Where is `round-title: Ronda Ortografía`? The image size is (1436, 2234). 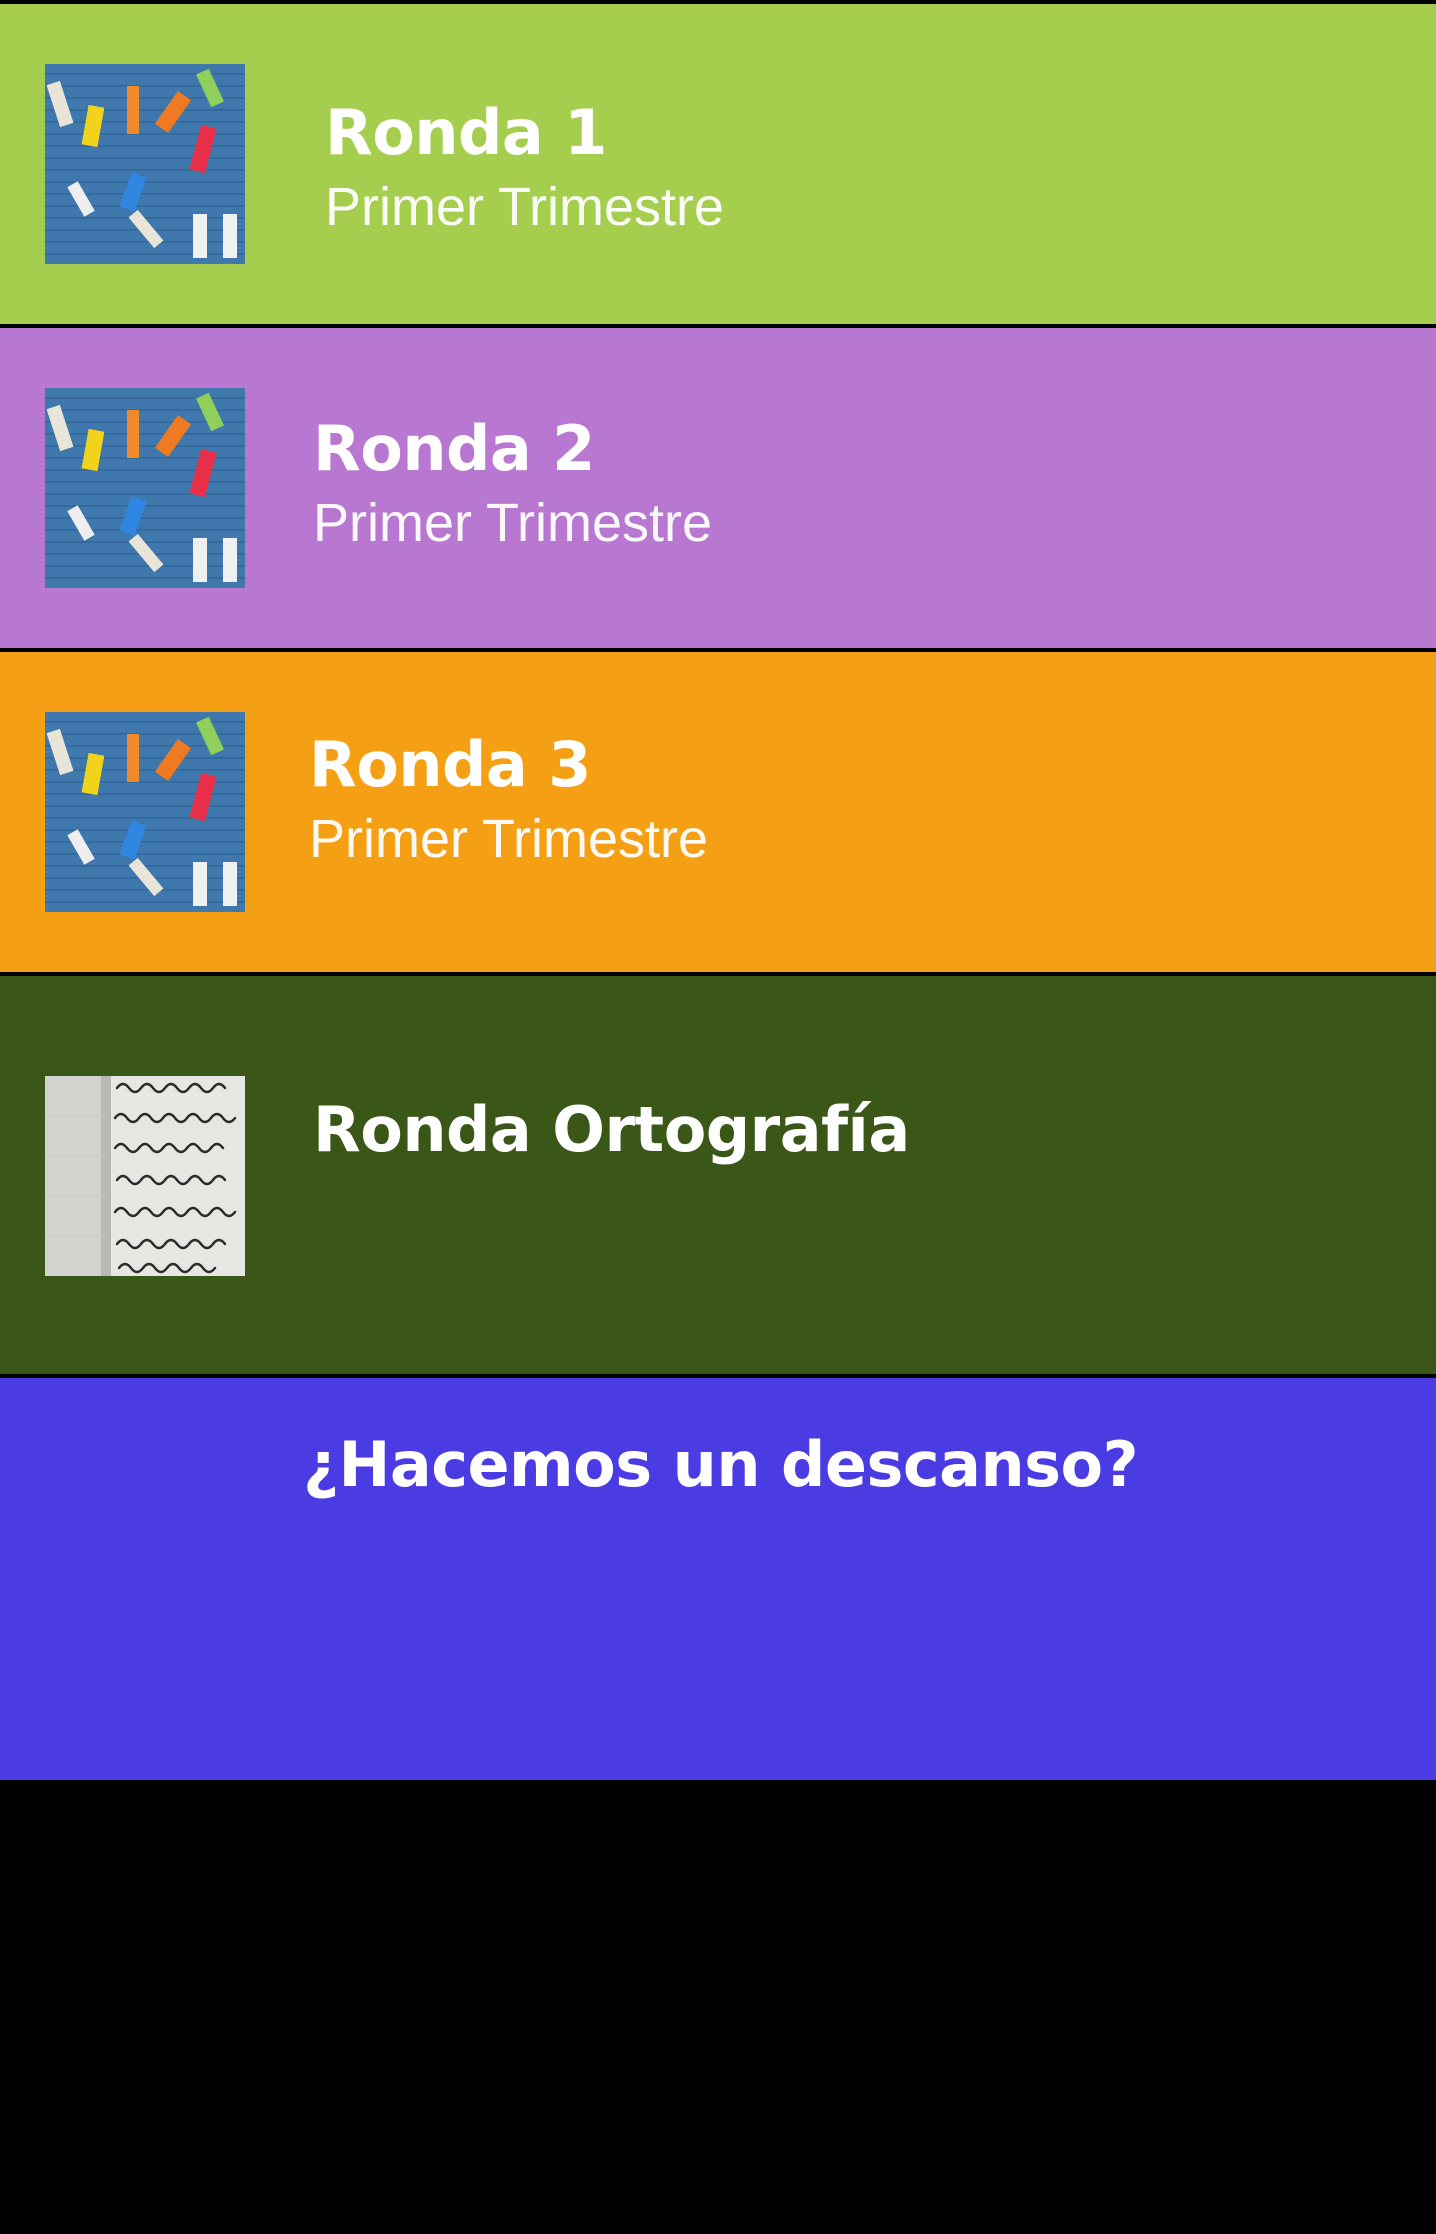 round-title: Ronda Ortografía is located at coordinates (611, 1129).